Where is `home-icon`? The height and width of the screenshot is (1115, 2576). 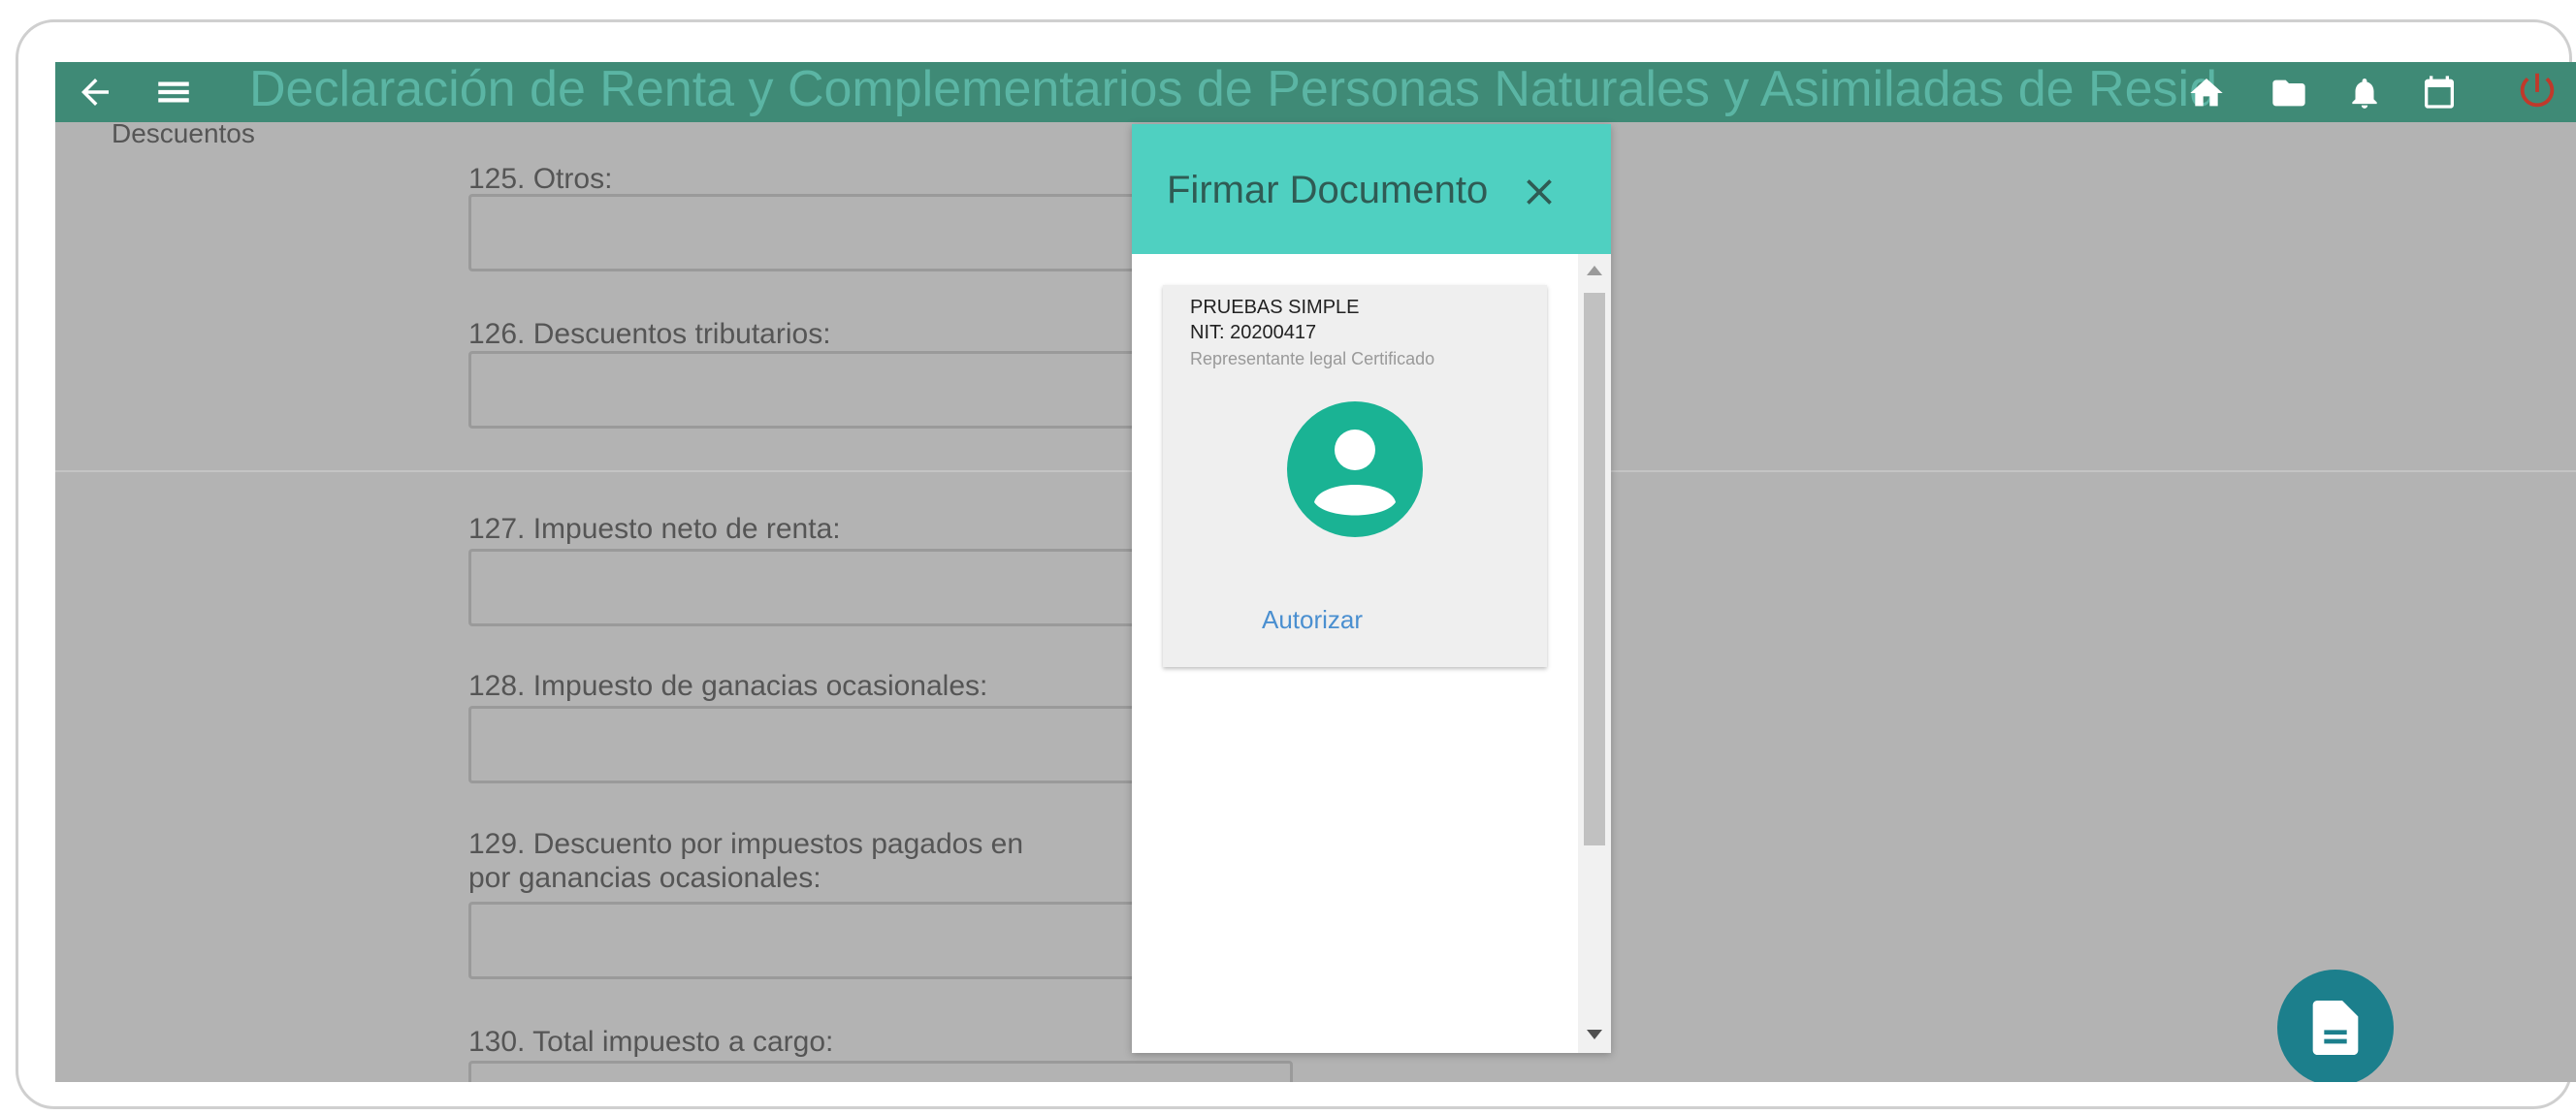 home-icon is located at coordinates (2206, 95).